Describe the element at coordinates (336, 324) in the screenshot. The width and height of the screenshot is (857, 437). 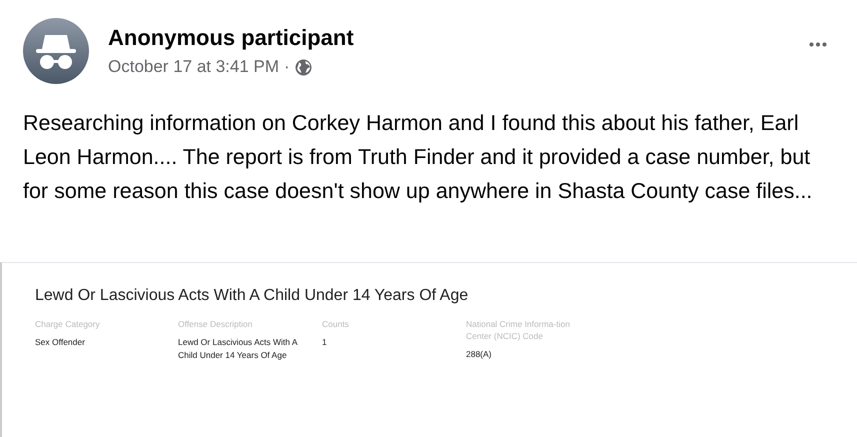
I see `field-label: Counts` at that location.